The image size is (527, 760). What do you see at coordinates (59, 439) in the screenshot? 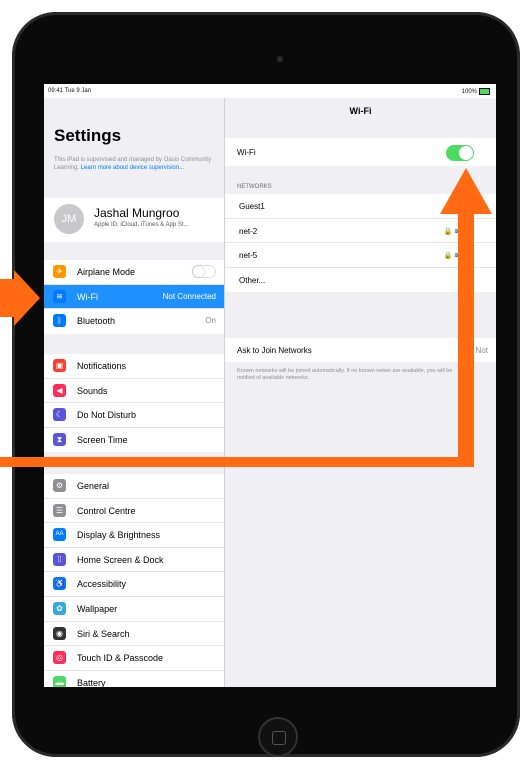
I see `hourglass-icon: ⧗` at bounding box center [59, 439].